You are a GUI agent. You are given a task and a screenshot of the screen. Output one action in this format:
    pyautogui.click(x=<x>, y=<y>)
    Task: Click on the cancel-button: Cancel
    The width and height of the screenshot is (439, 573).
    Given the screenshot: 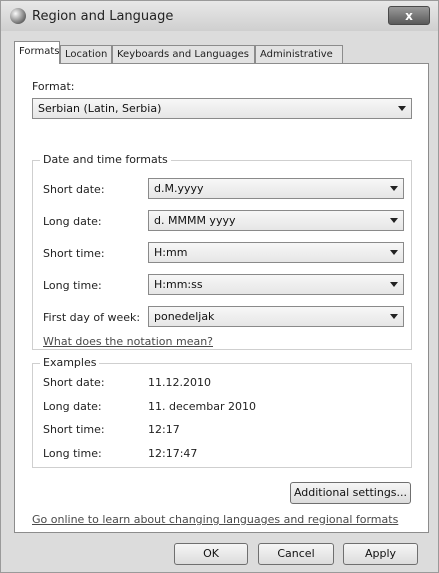 What is the action you would take?
    pyautogui.click(x=296, y=554)
    